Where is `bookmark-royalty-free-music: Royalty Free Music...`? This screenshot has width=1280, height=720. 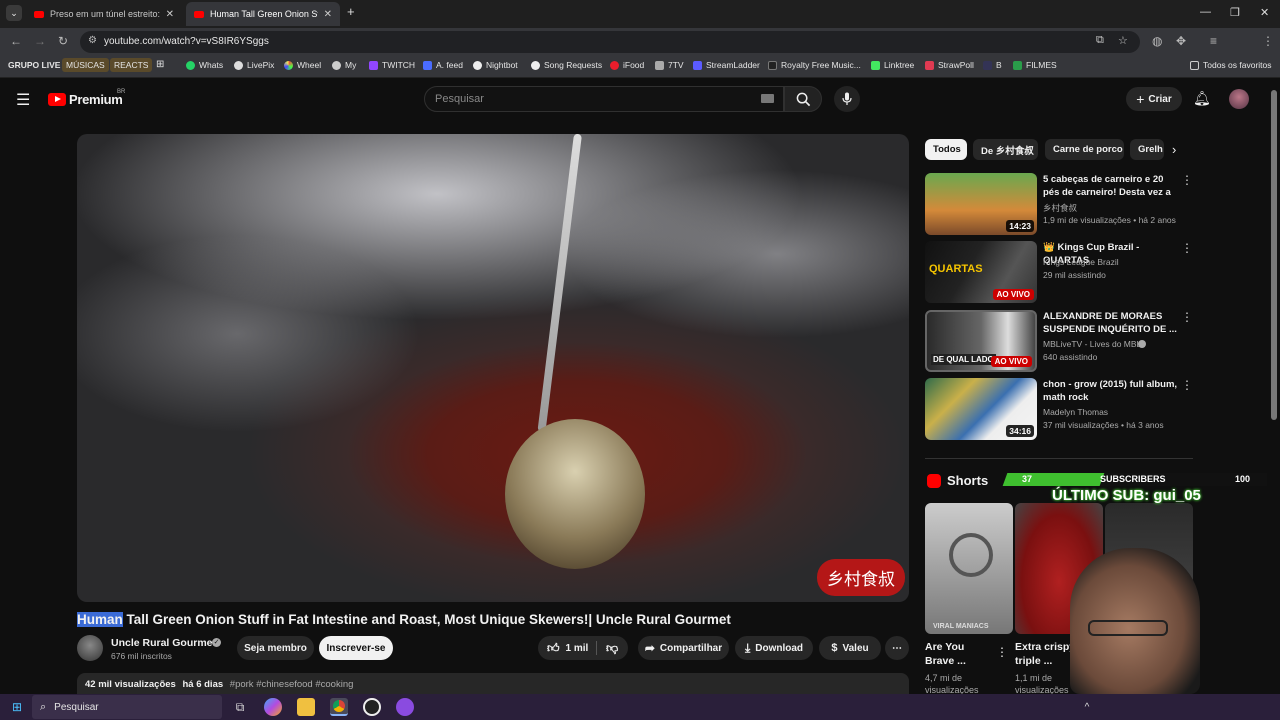
bookmark-royalty-free-music: Royalty Free Music... is located at coordinates (814, 65).